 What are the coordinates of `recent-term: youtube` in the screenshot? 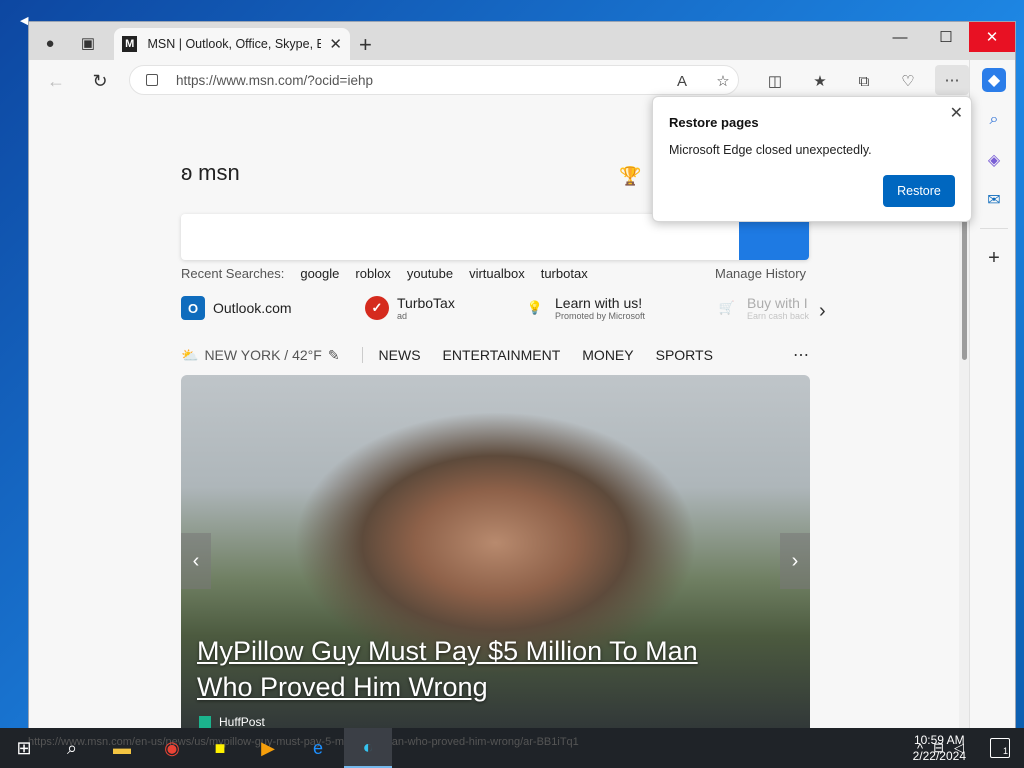 It's located at (430, 273).